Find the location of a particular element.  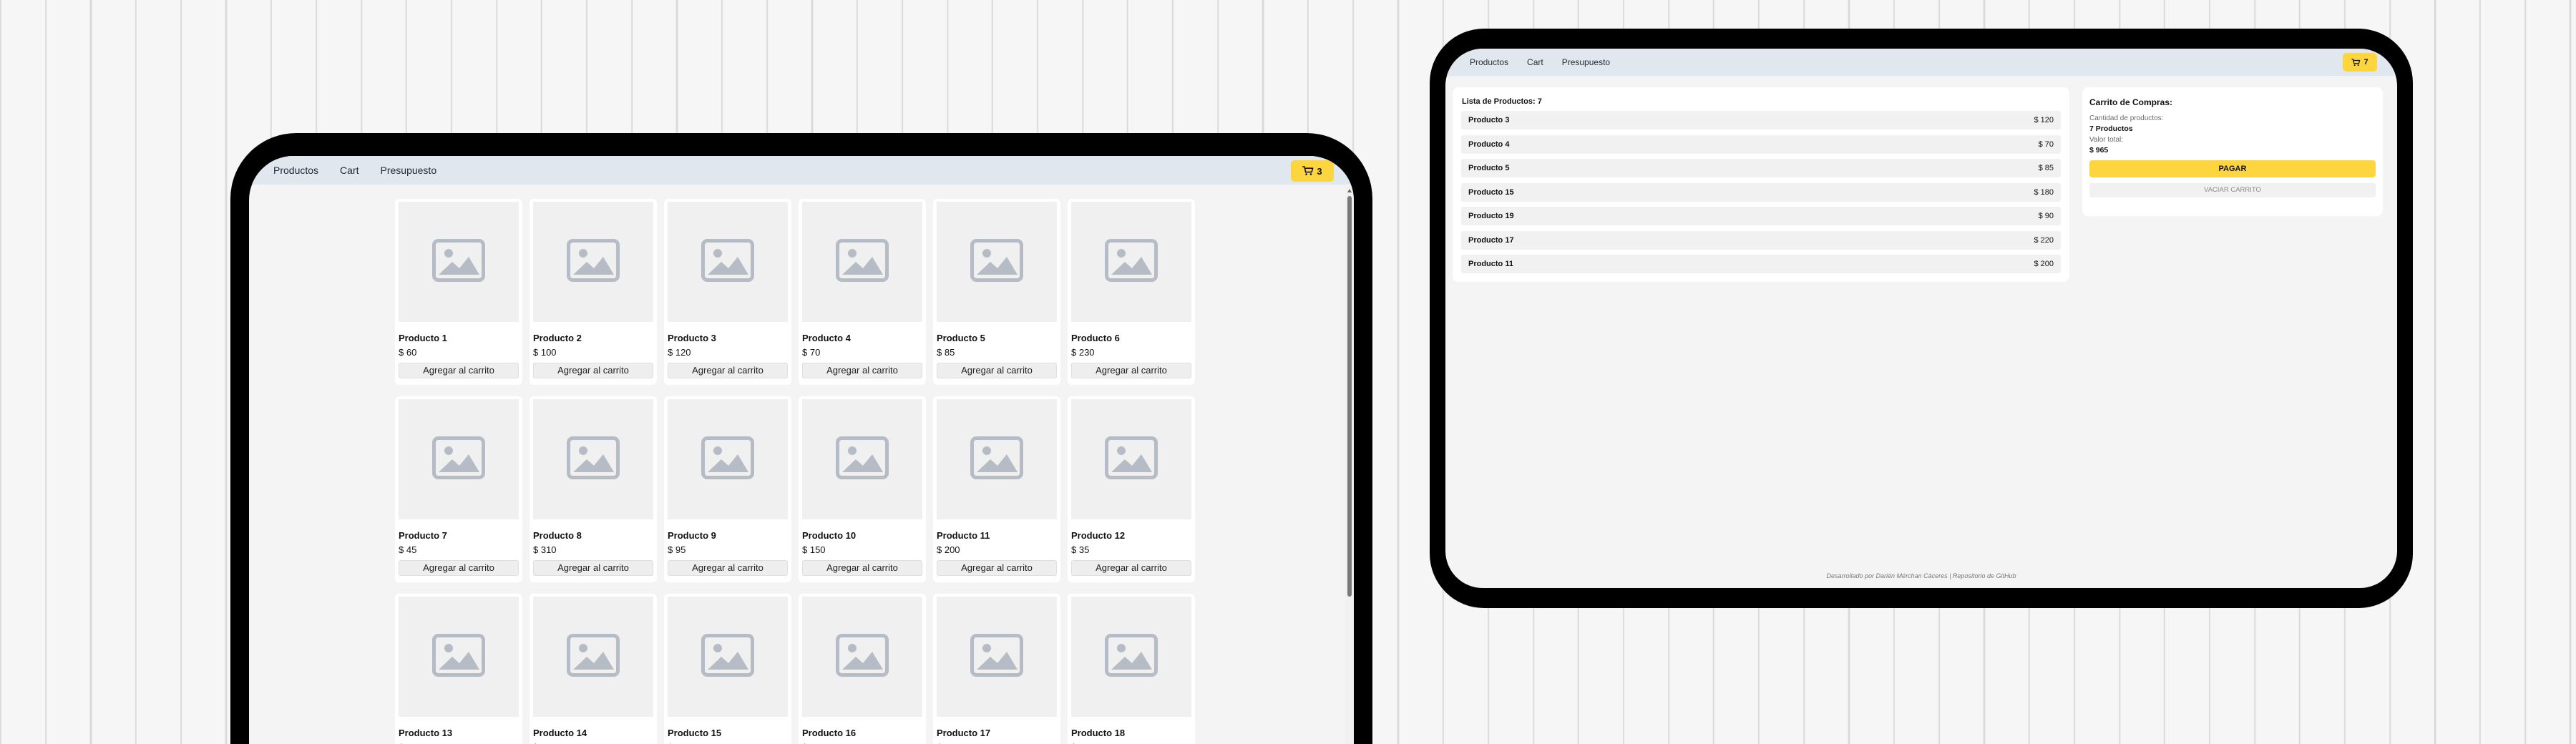

product-card: Producto 7 $ 45 Agregar al carrito is located at coordinates (458, 489).